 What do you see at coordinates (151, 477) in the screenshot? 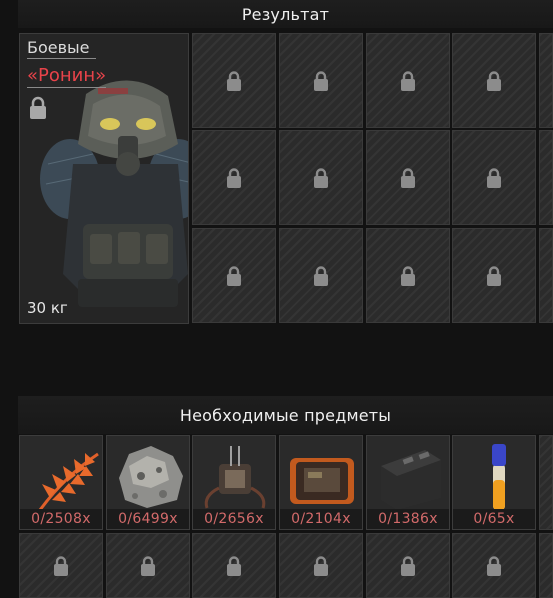
I see `ore-chunk-icon` at bounding box center [151, 477].